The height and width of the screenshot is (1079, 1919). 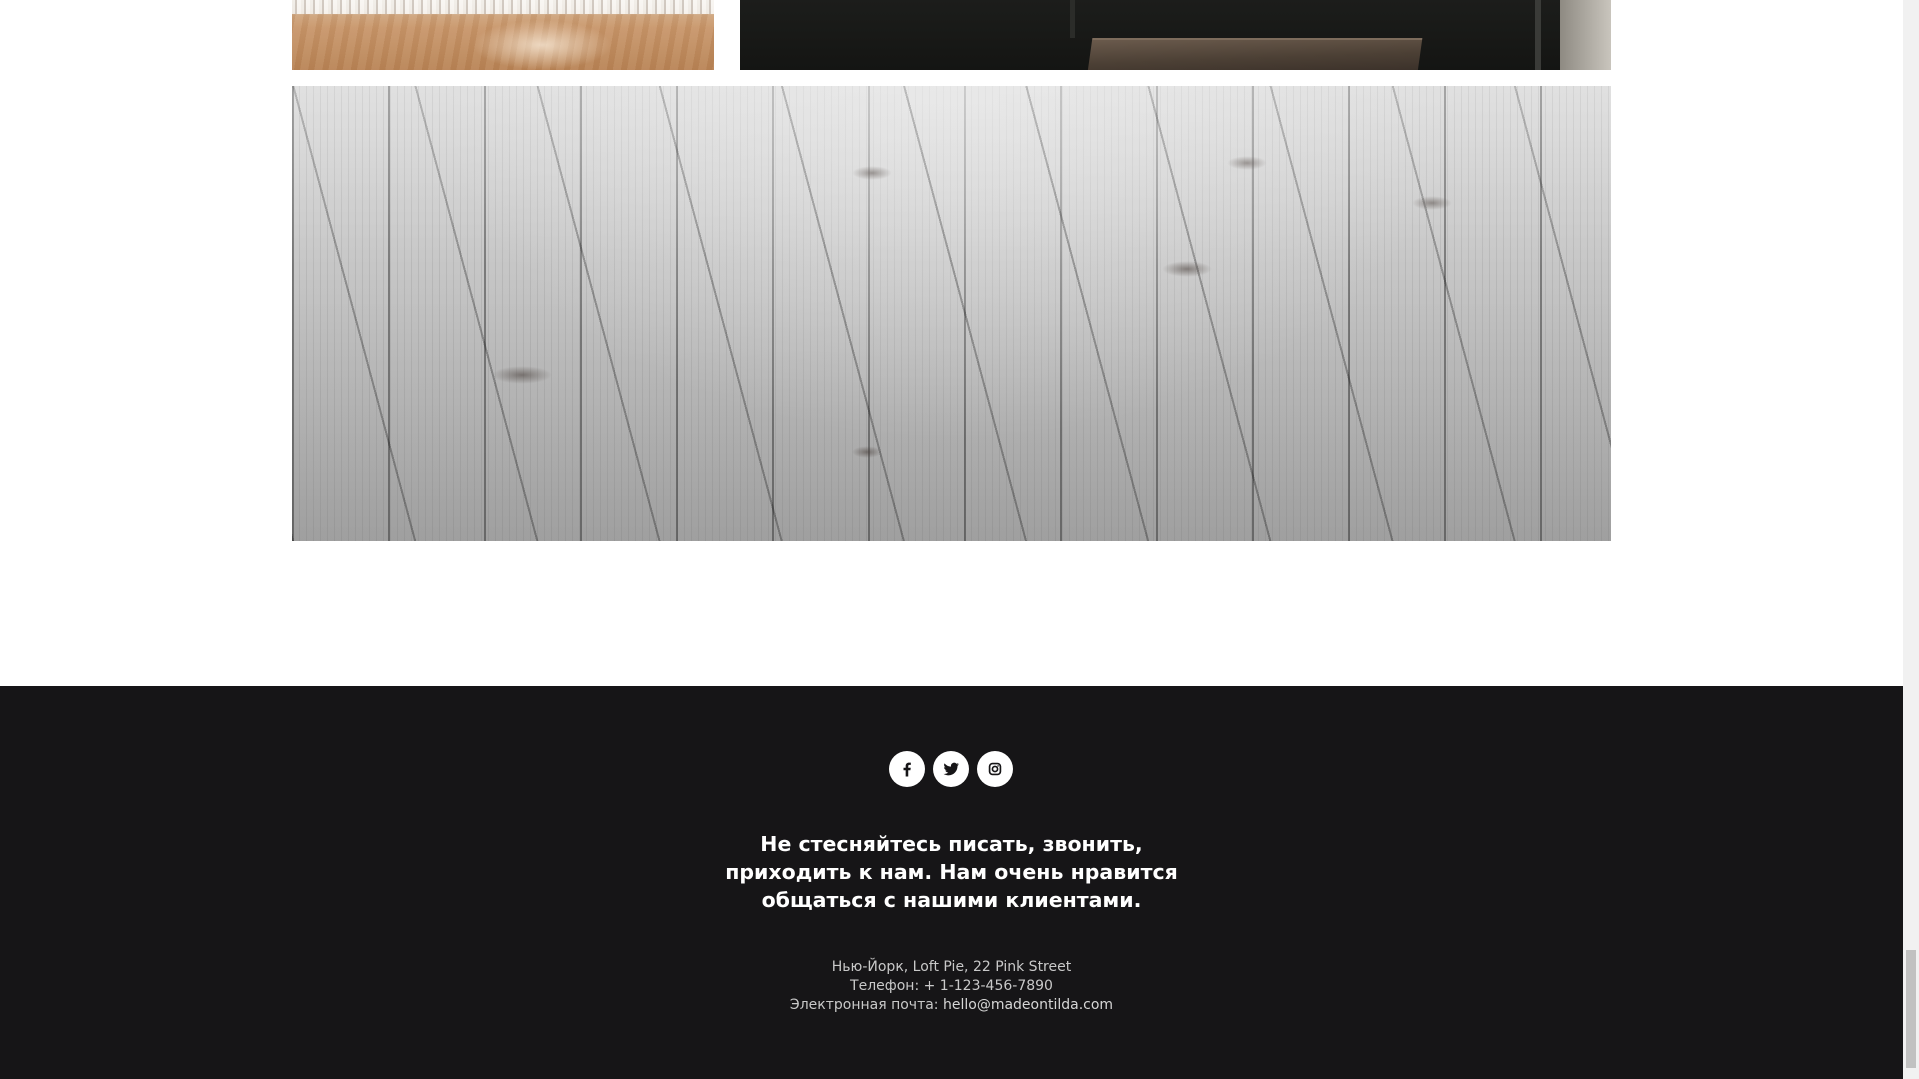 I want to click on instagram-icon, so click(x=995, y=769).